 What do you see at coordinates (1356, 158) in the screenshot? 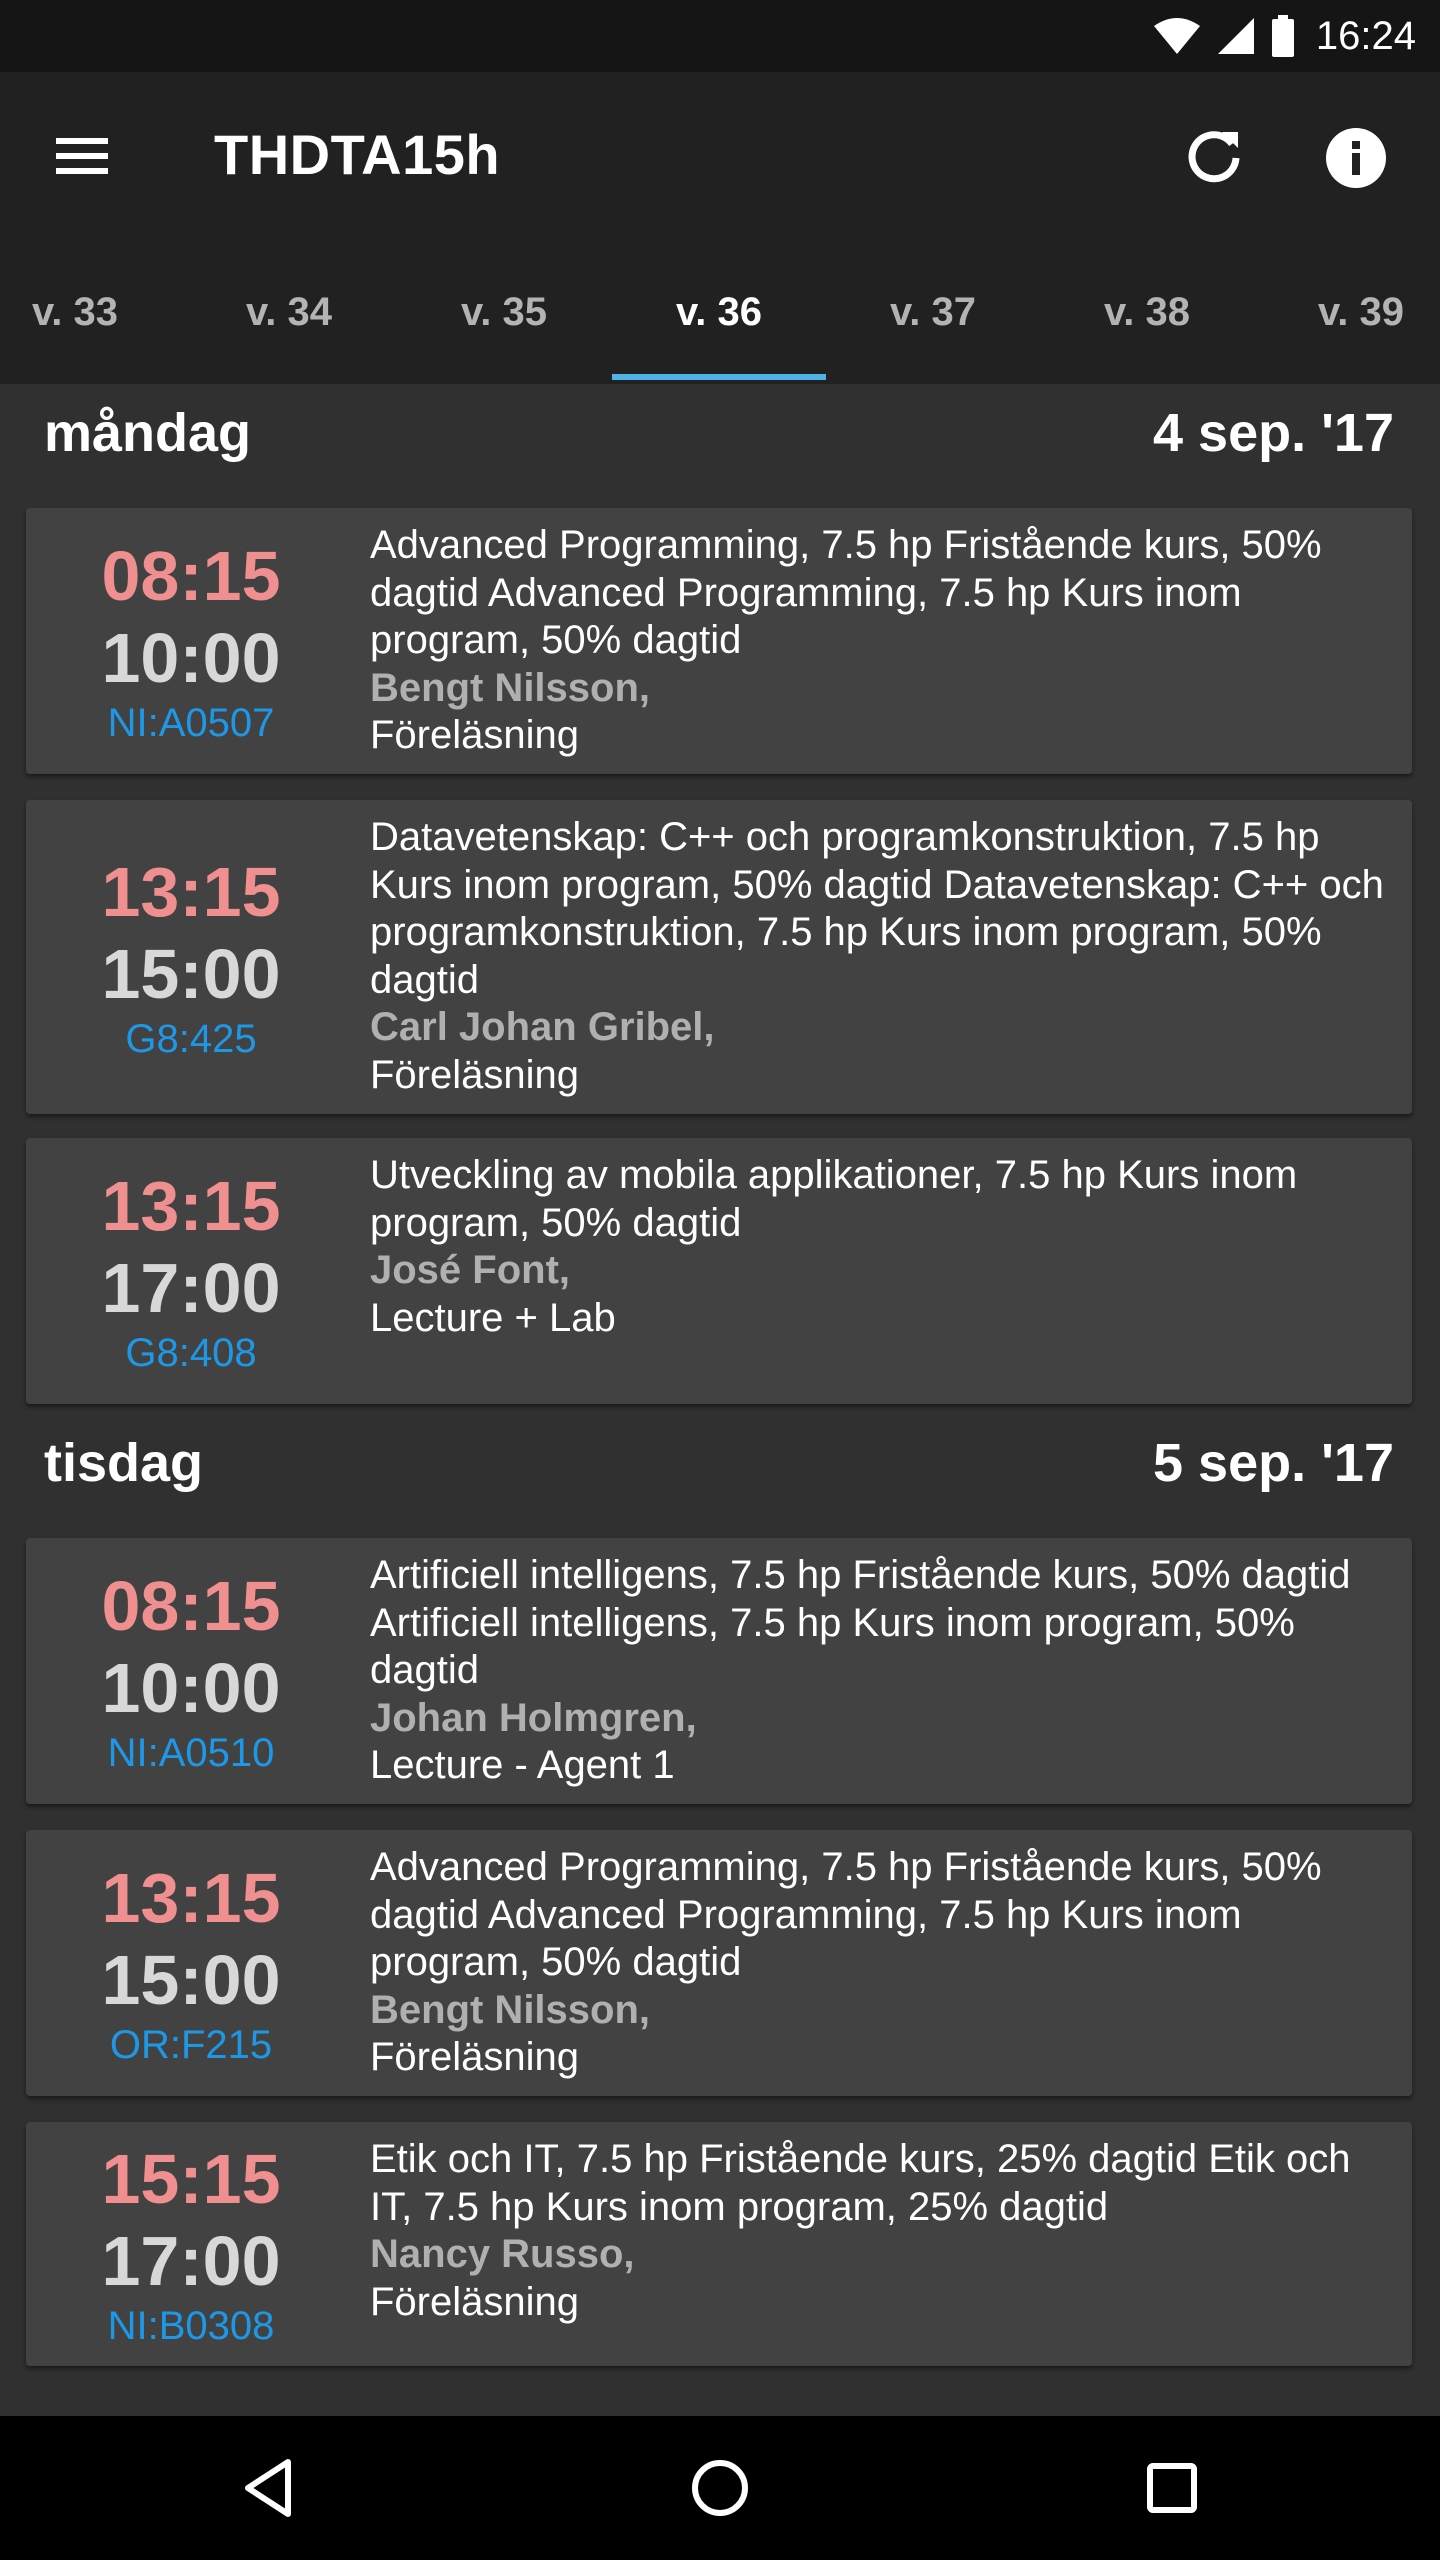
I see `info-icon` at bounding box center [1356, 158].